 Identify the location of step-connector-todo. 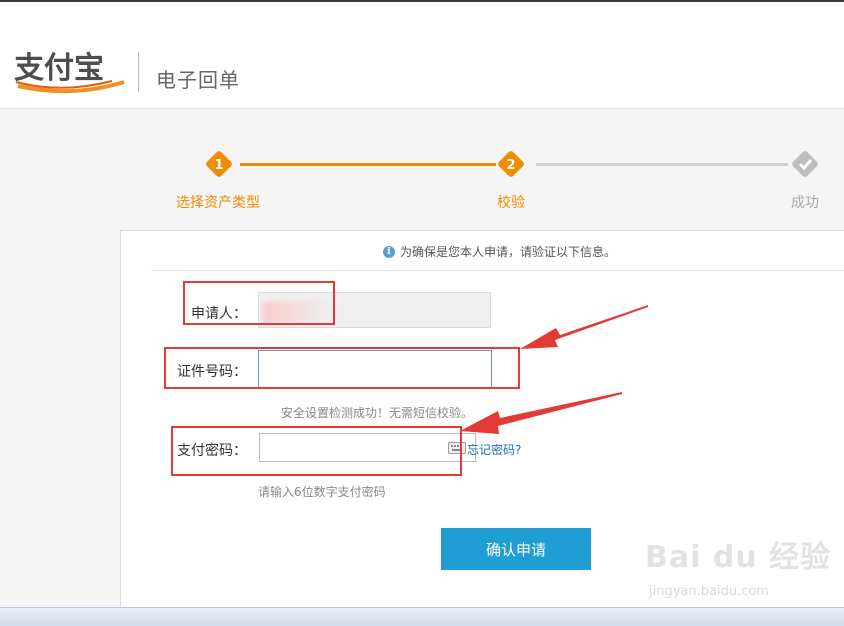
(662, 164).